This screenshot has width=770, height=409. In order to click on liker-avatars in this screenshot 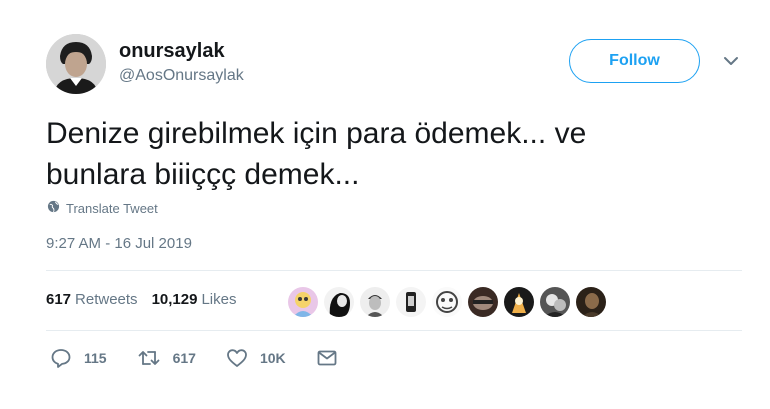, I will do `click(447, 302)`.